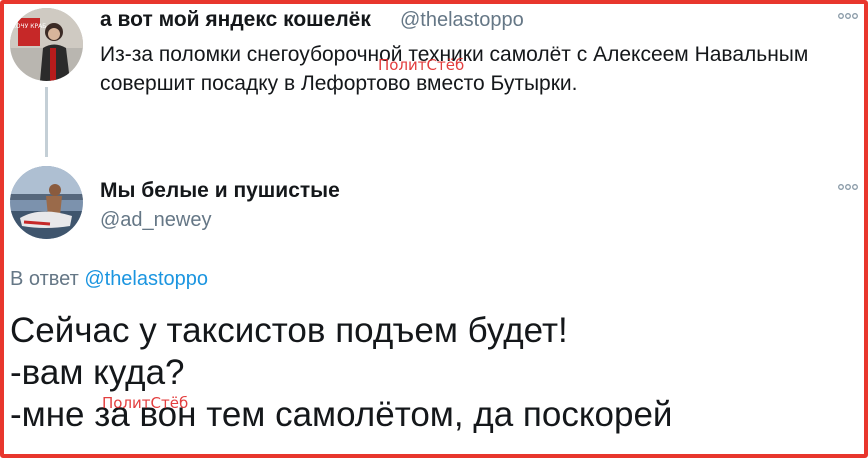 The width and height of the screenshot is (868, 458). What do you see at coordinates (155, 220) in the screenshot?
I see `tweet2-handle: @ad_newey` at bounding box center [155, 220].